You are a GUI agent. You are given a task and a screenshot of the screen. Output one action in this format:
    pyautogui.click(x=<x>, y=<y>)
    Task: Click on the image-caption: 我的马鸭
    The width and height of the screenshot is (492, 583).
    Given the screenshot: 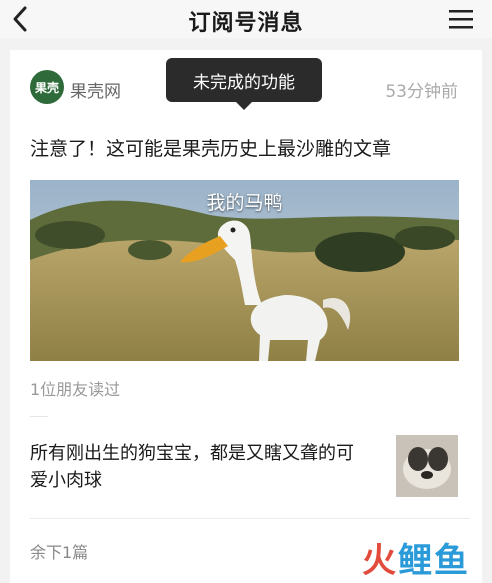 What is the action you would take?
    pyautogui.click(x=244, y=203)
    